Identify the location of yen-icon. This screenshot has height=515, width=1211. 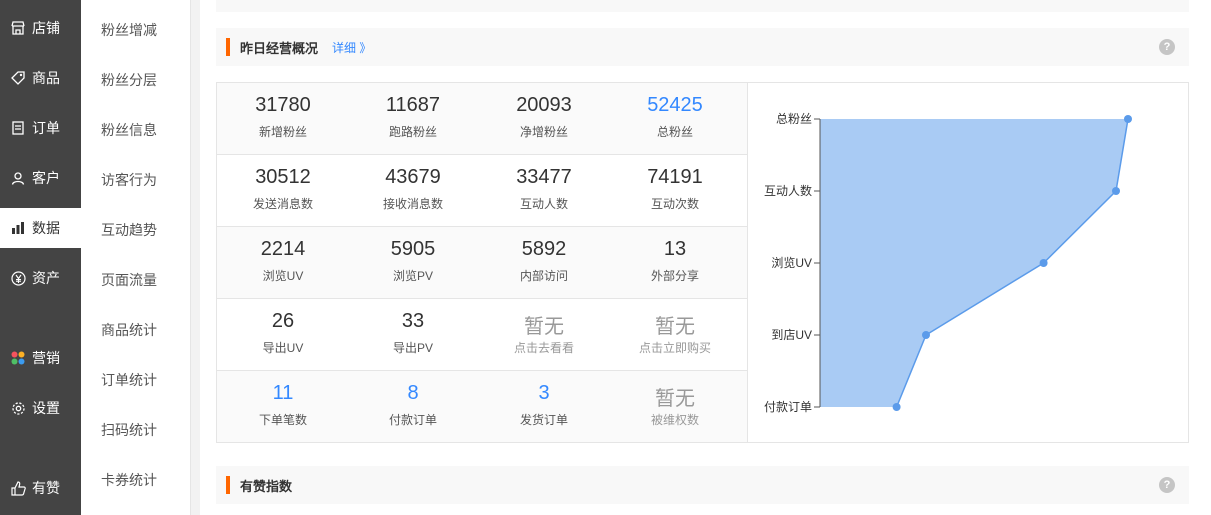
(18, 278).